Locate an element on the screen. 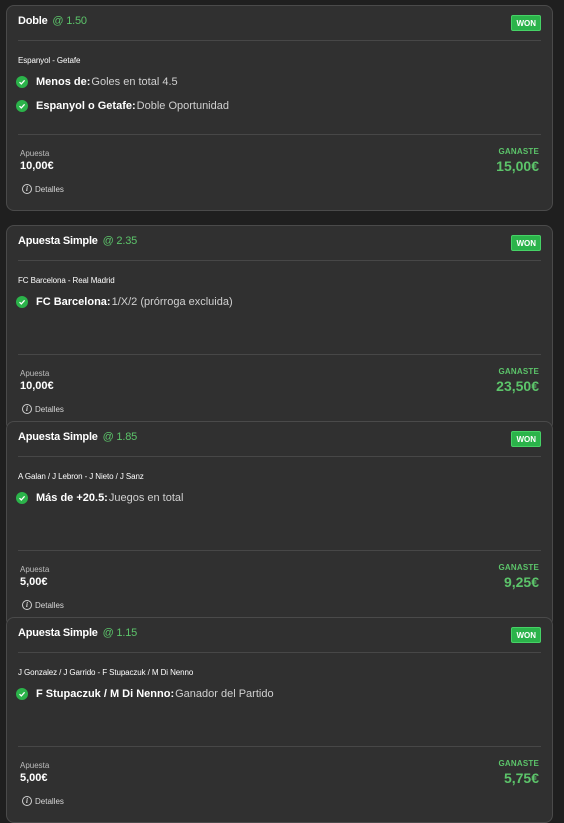 The image size is (564, 823). selection-name: Menos de: is located at coordinates (63, 82).